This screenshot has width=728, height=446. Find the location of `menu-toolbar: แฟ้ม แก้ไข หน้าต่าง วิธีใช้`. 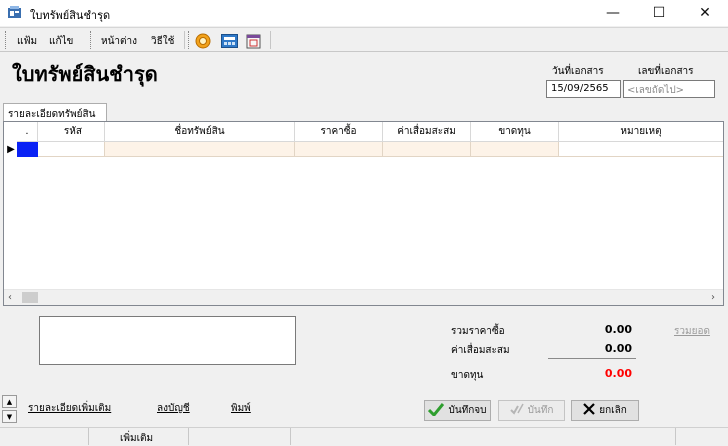

menu-toolbar: แฟ้ม แก้ไข หน้าต่าง วิธีใช้ is located at coordinates (364, 39).